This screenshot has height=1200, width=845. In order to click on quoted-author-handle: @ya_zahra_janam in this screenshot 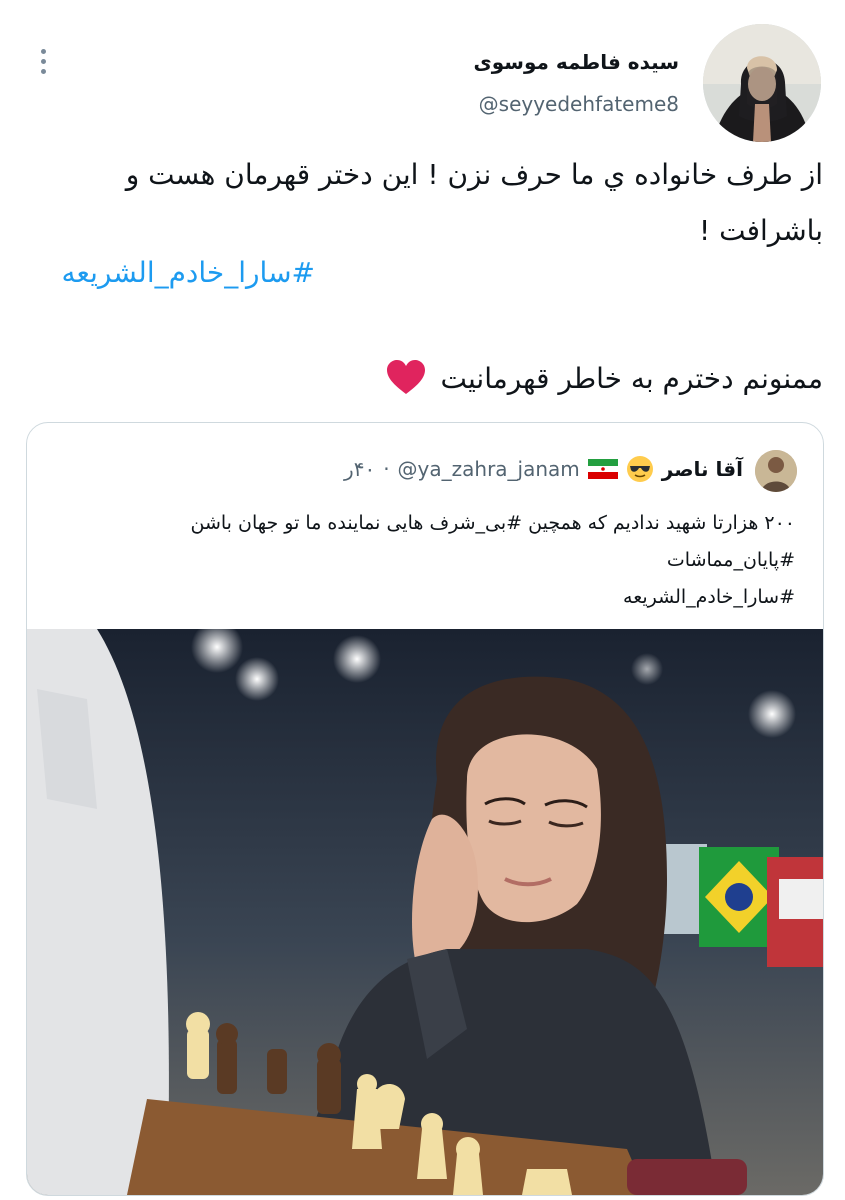, I will do `click(489, 469)`.